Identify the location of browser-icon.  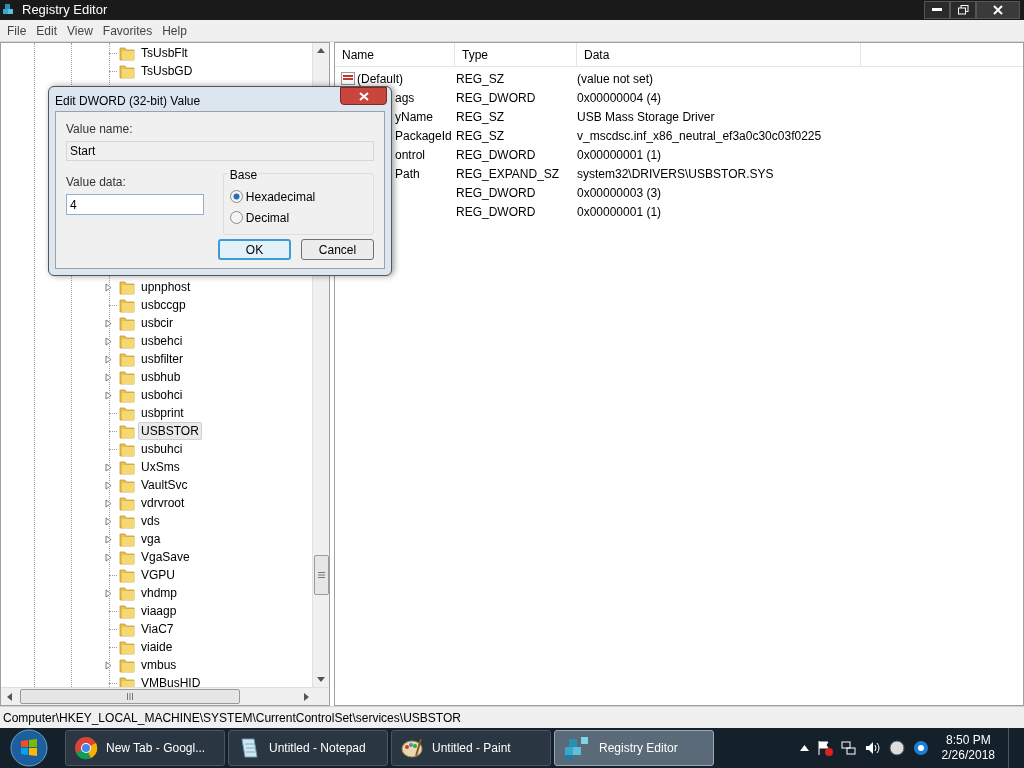
(86, 748).